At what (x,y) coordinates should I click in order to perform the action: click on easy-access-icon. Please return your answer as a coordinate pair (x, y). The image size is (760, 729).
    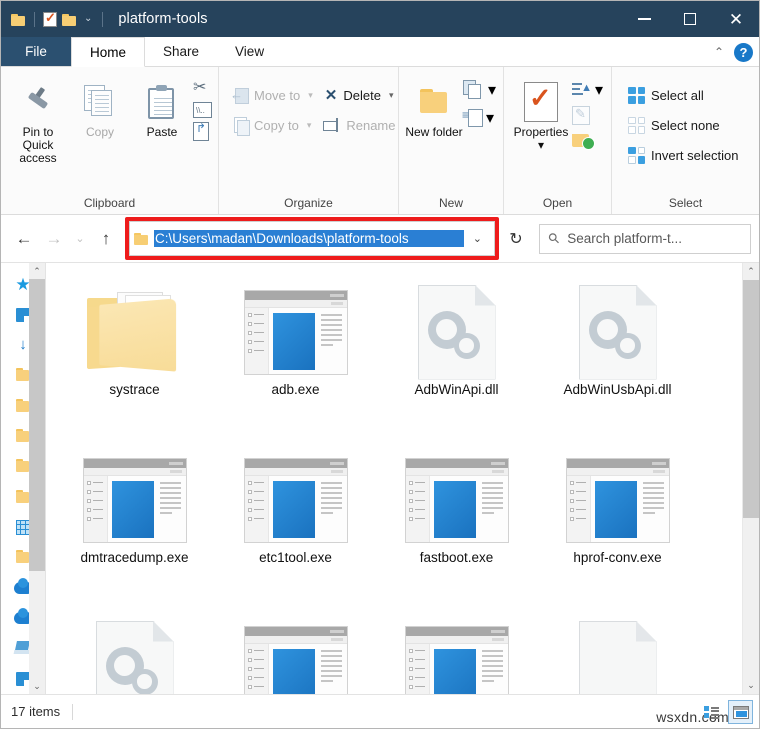
    Looking at the image, I should click on (472, 118).